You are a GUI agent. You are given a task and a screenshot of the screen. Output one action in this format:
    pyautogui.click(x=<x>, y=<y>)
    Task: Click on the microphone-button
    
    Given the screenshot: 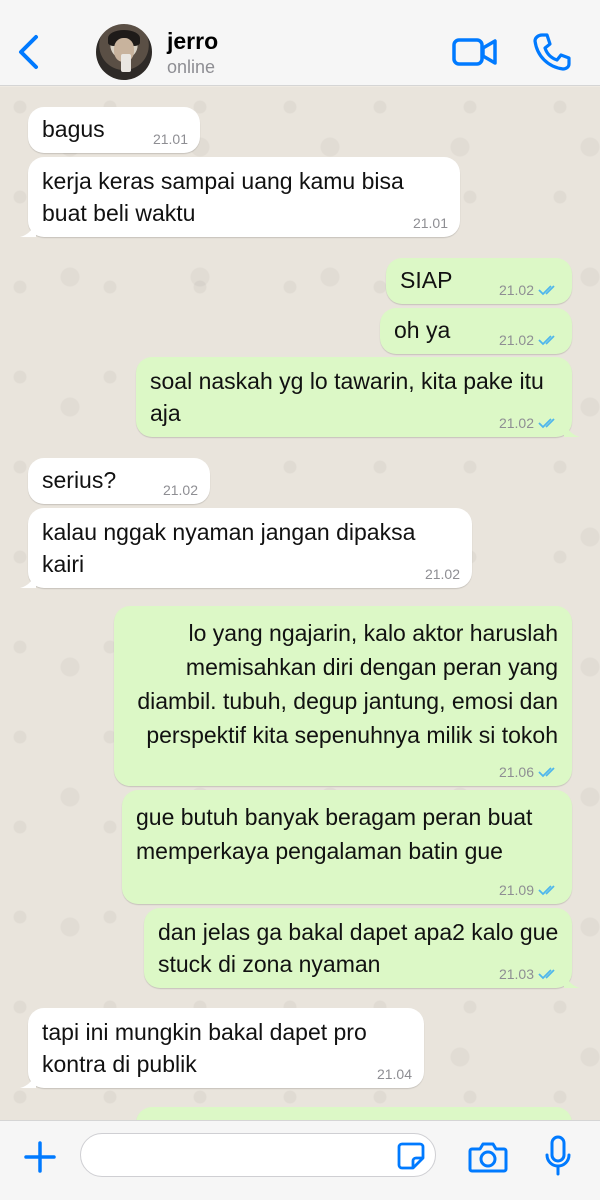 What is the action you would take?
    pyautogui.click(x=558, y=1156)
    